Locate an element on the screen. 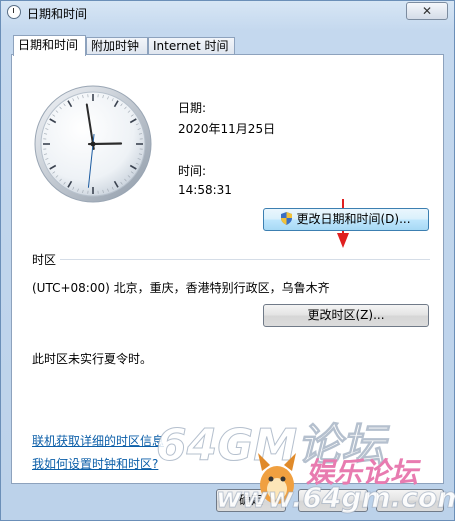  close-button: ✕ is located at coordinates (427, 11).